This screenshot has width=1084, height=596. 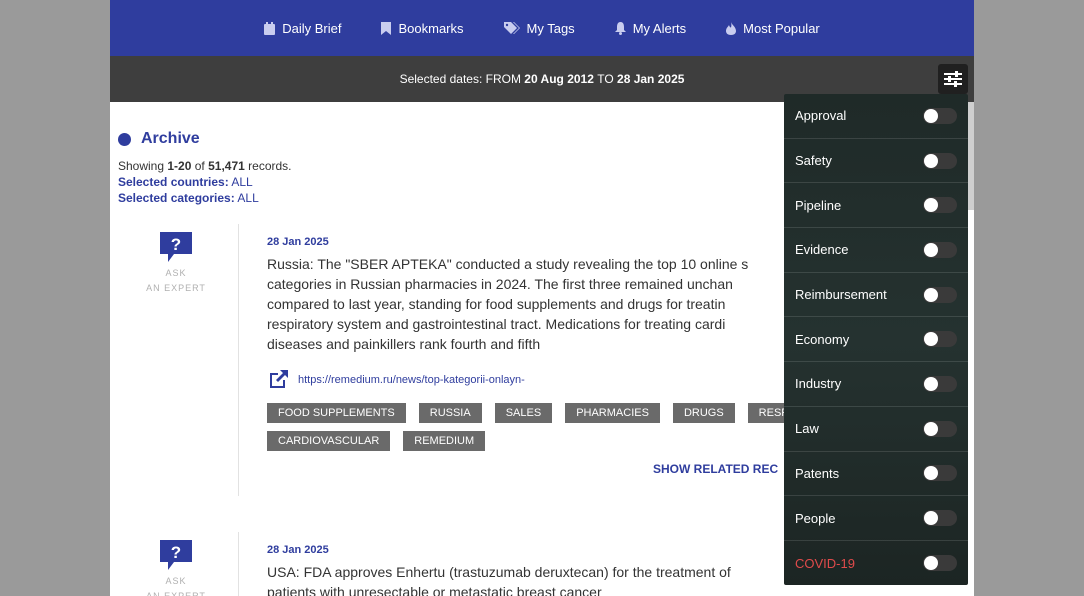 What do you see at coordinates (336, 413) in the screenshot?
I see `tag-chip: FOOD SUPPLEMENTS` at bounding box center [336, 413].